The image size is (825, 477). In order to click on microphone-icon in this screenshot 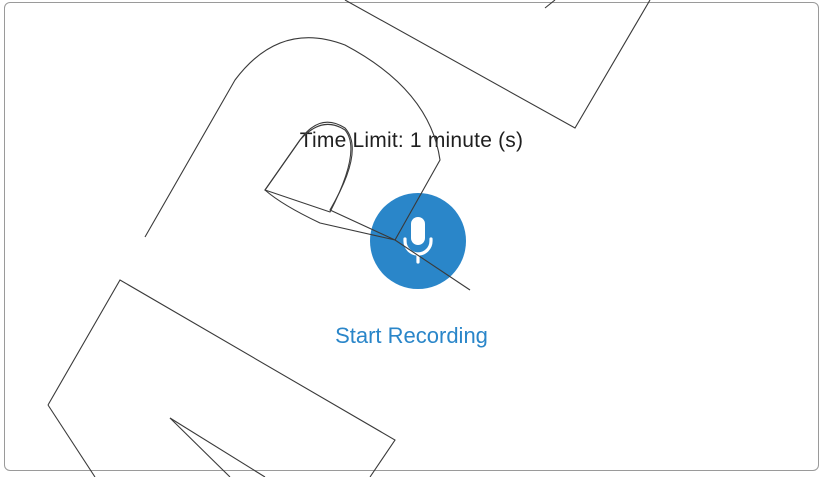, I will do `click(418, 240)`.